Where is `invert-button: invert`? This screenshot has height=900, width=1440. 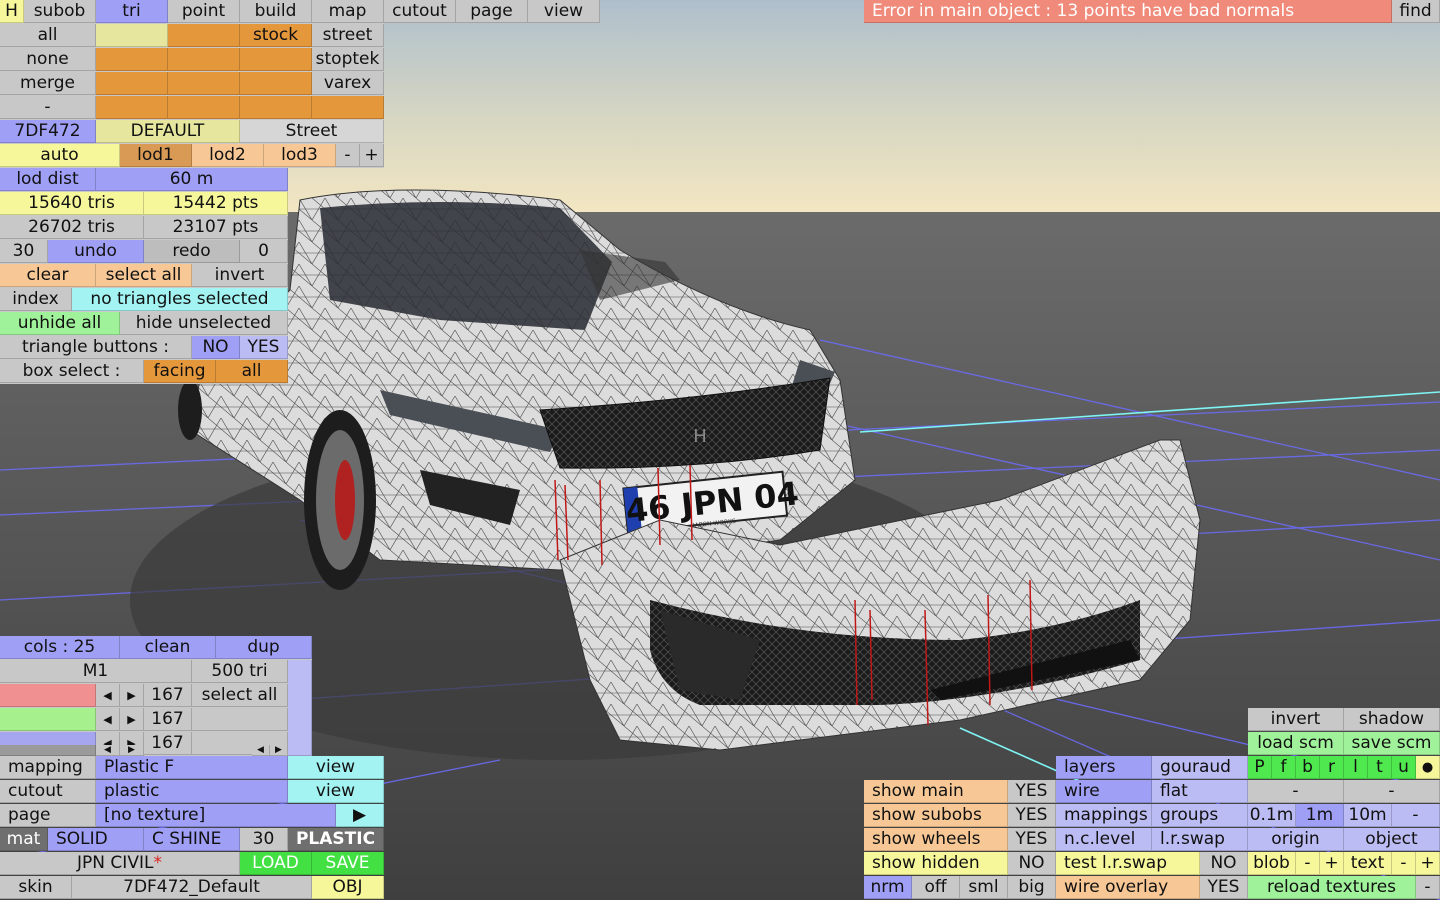
invert-button: invert is located at coordinates (1296, 719).